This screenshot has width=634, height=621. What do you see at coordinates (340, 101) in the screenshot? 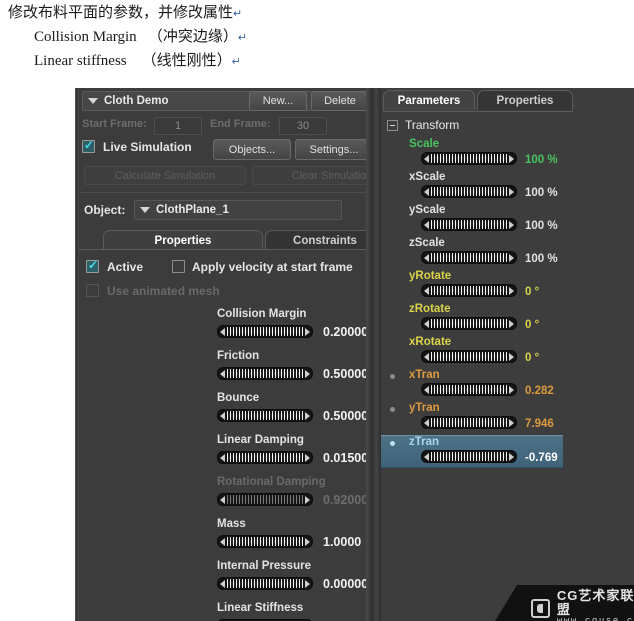
I see `delete-button: Delete` at bounding box center [340, 101].